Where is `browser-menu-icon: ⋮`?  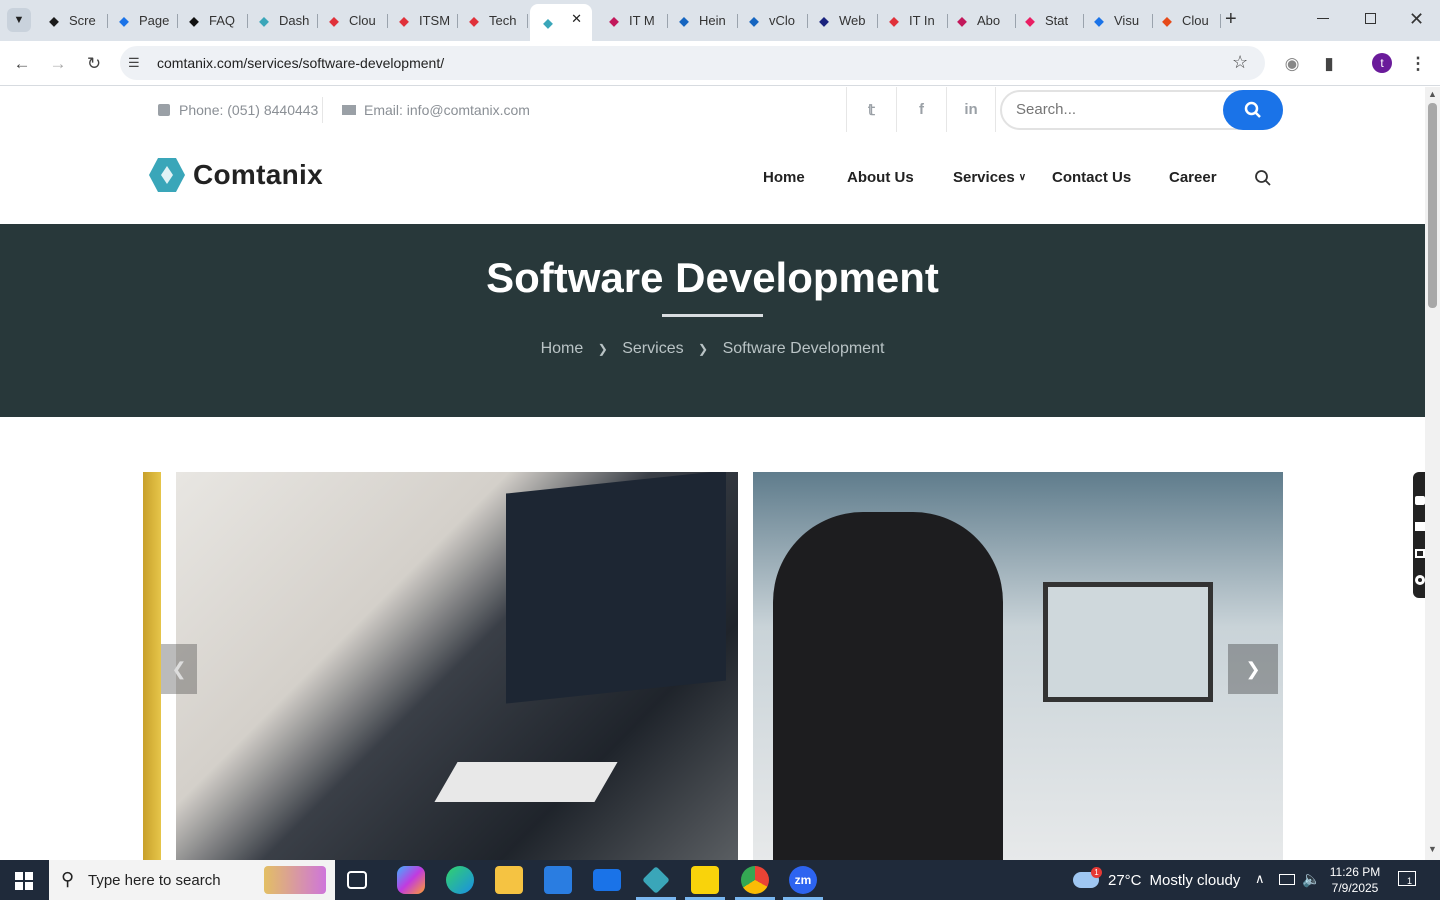 browser-menu-icon: ⋮ is located at coordinates (1418, 64).